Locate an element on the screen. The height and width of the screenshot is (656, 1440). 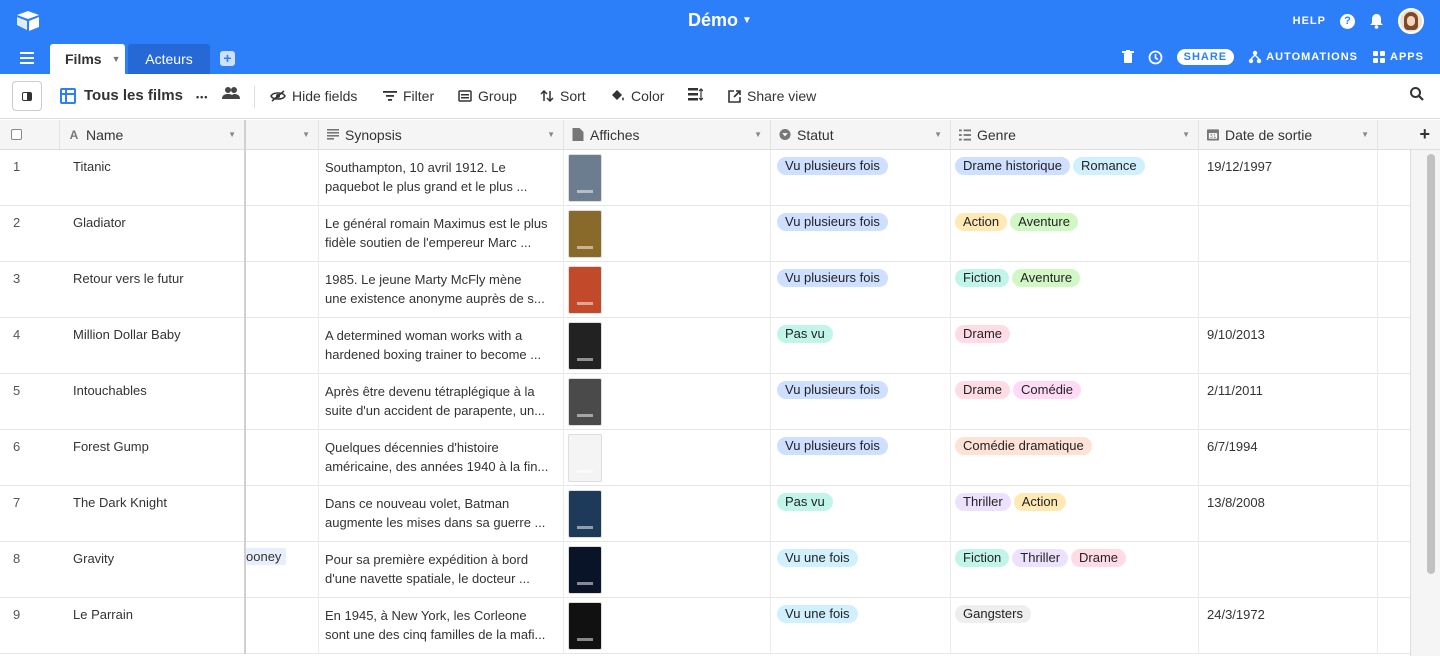
user-avatar is located at coordinates (1411, 21).